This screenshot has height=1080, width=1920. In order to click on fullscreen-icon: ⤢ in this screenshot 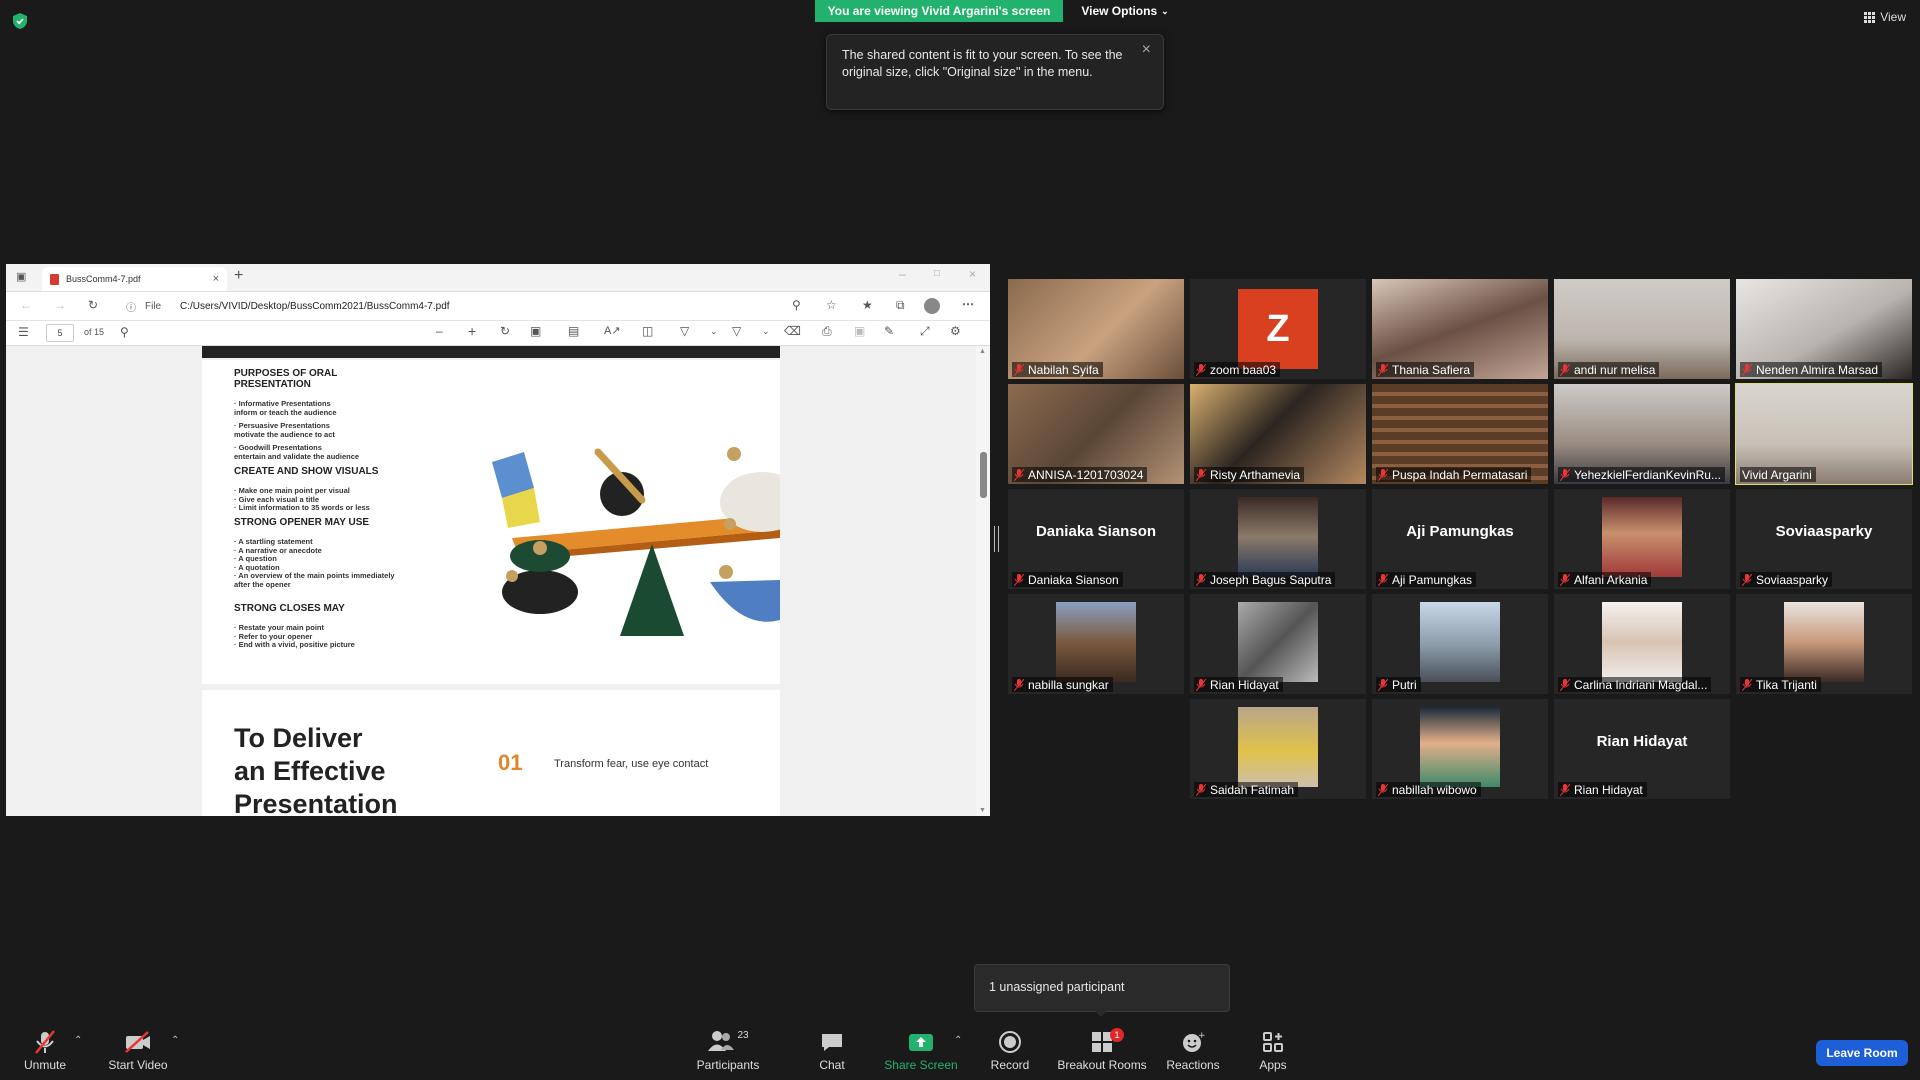, I will do `click(925, 331)`.